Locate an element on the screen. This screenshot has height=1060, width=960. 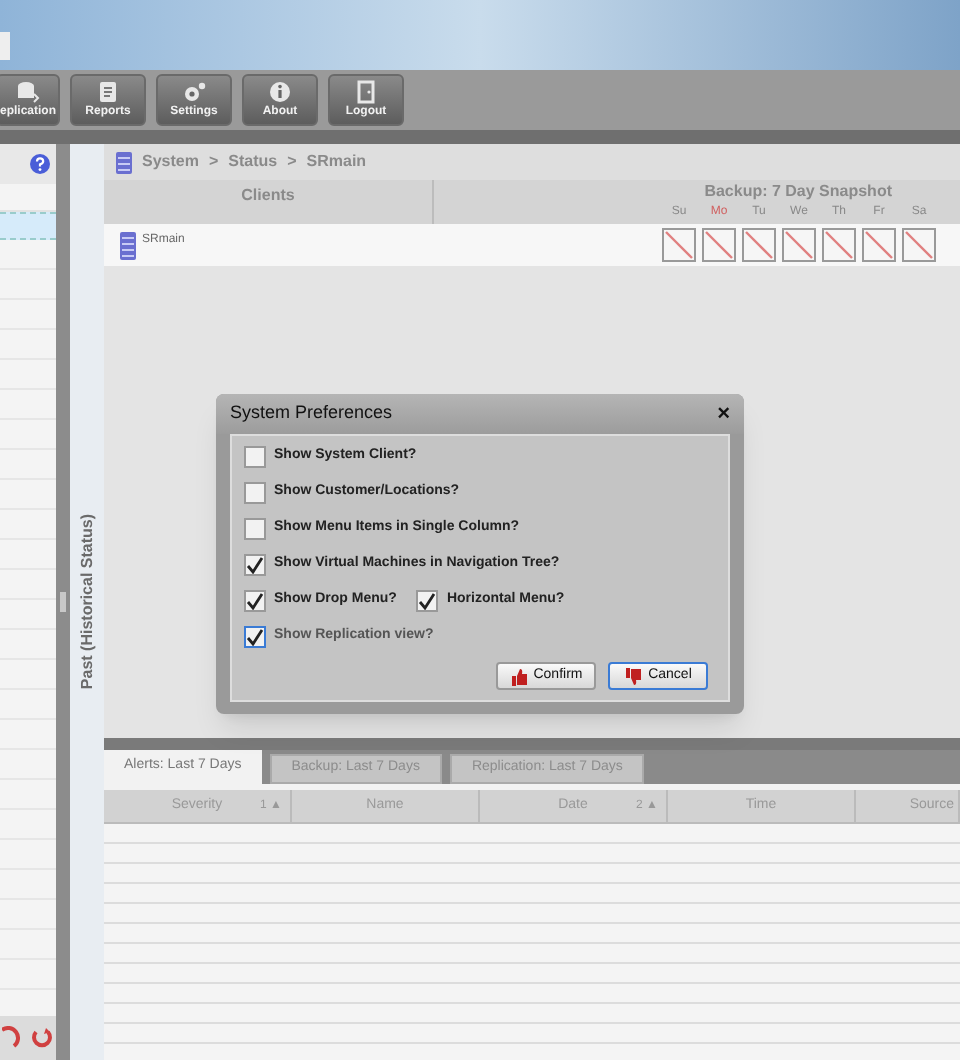
checkmark-icon is located at coordinates (427, 601).